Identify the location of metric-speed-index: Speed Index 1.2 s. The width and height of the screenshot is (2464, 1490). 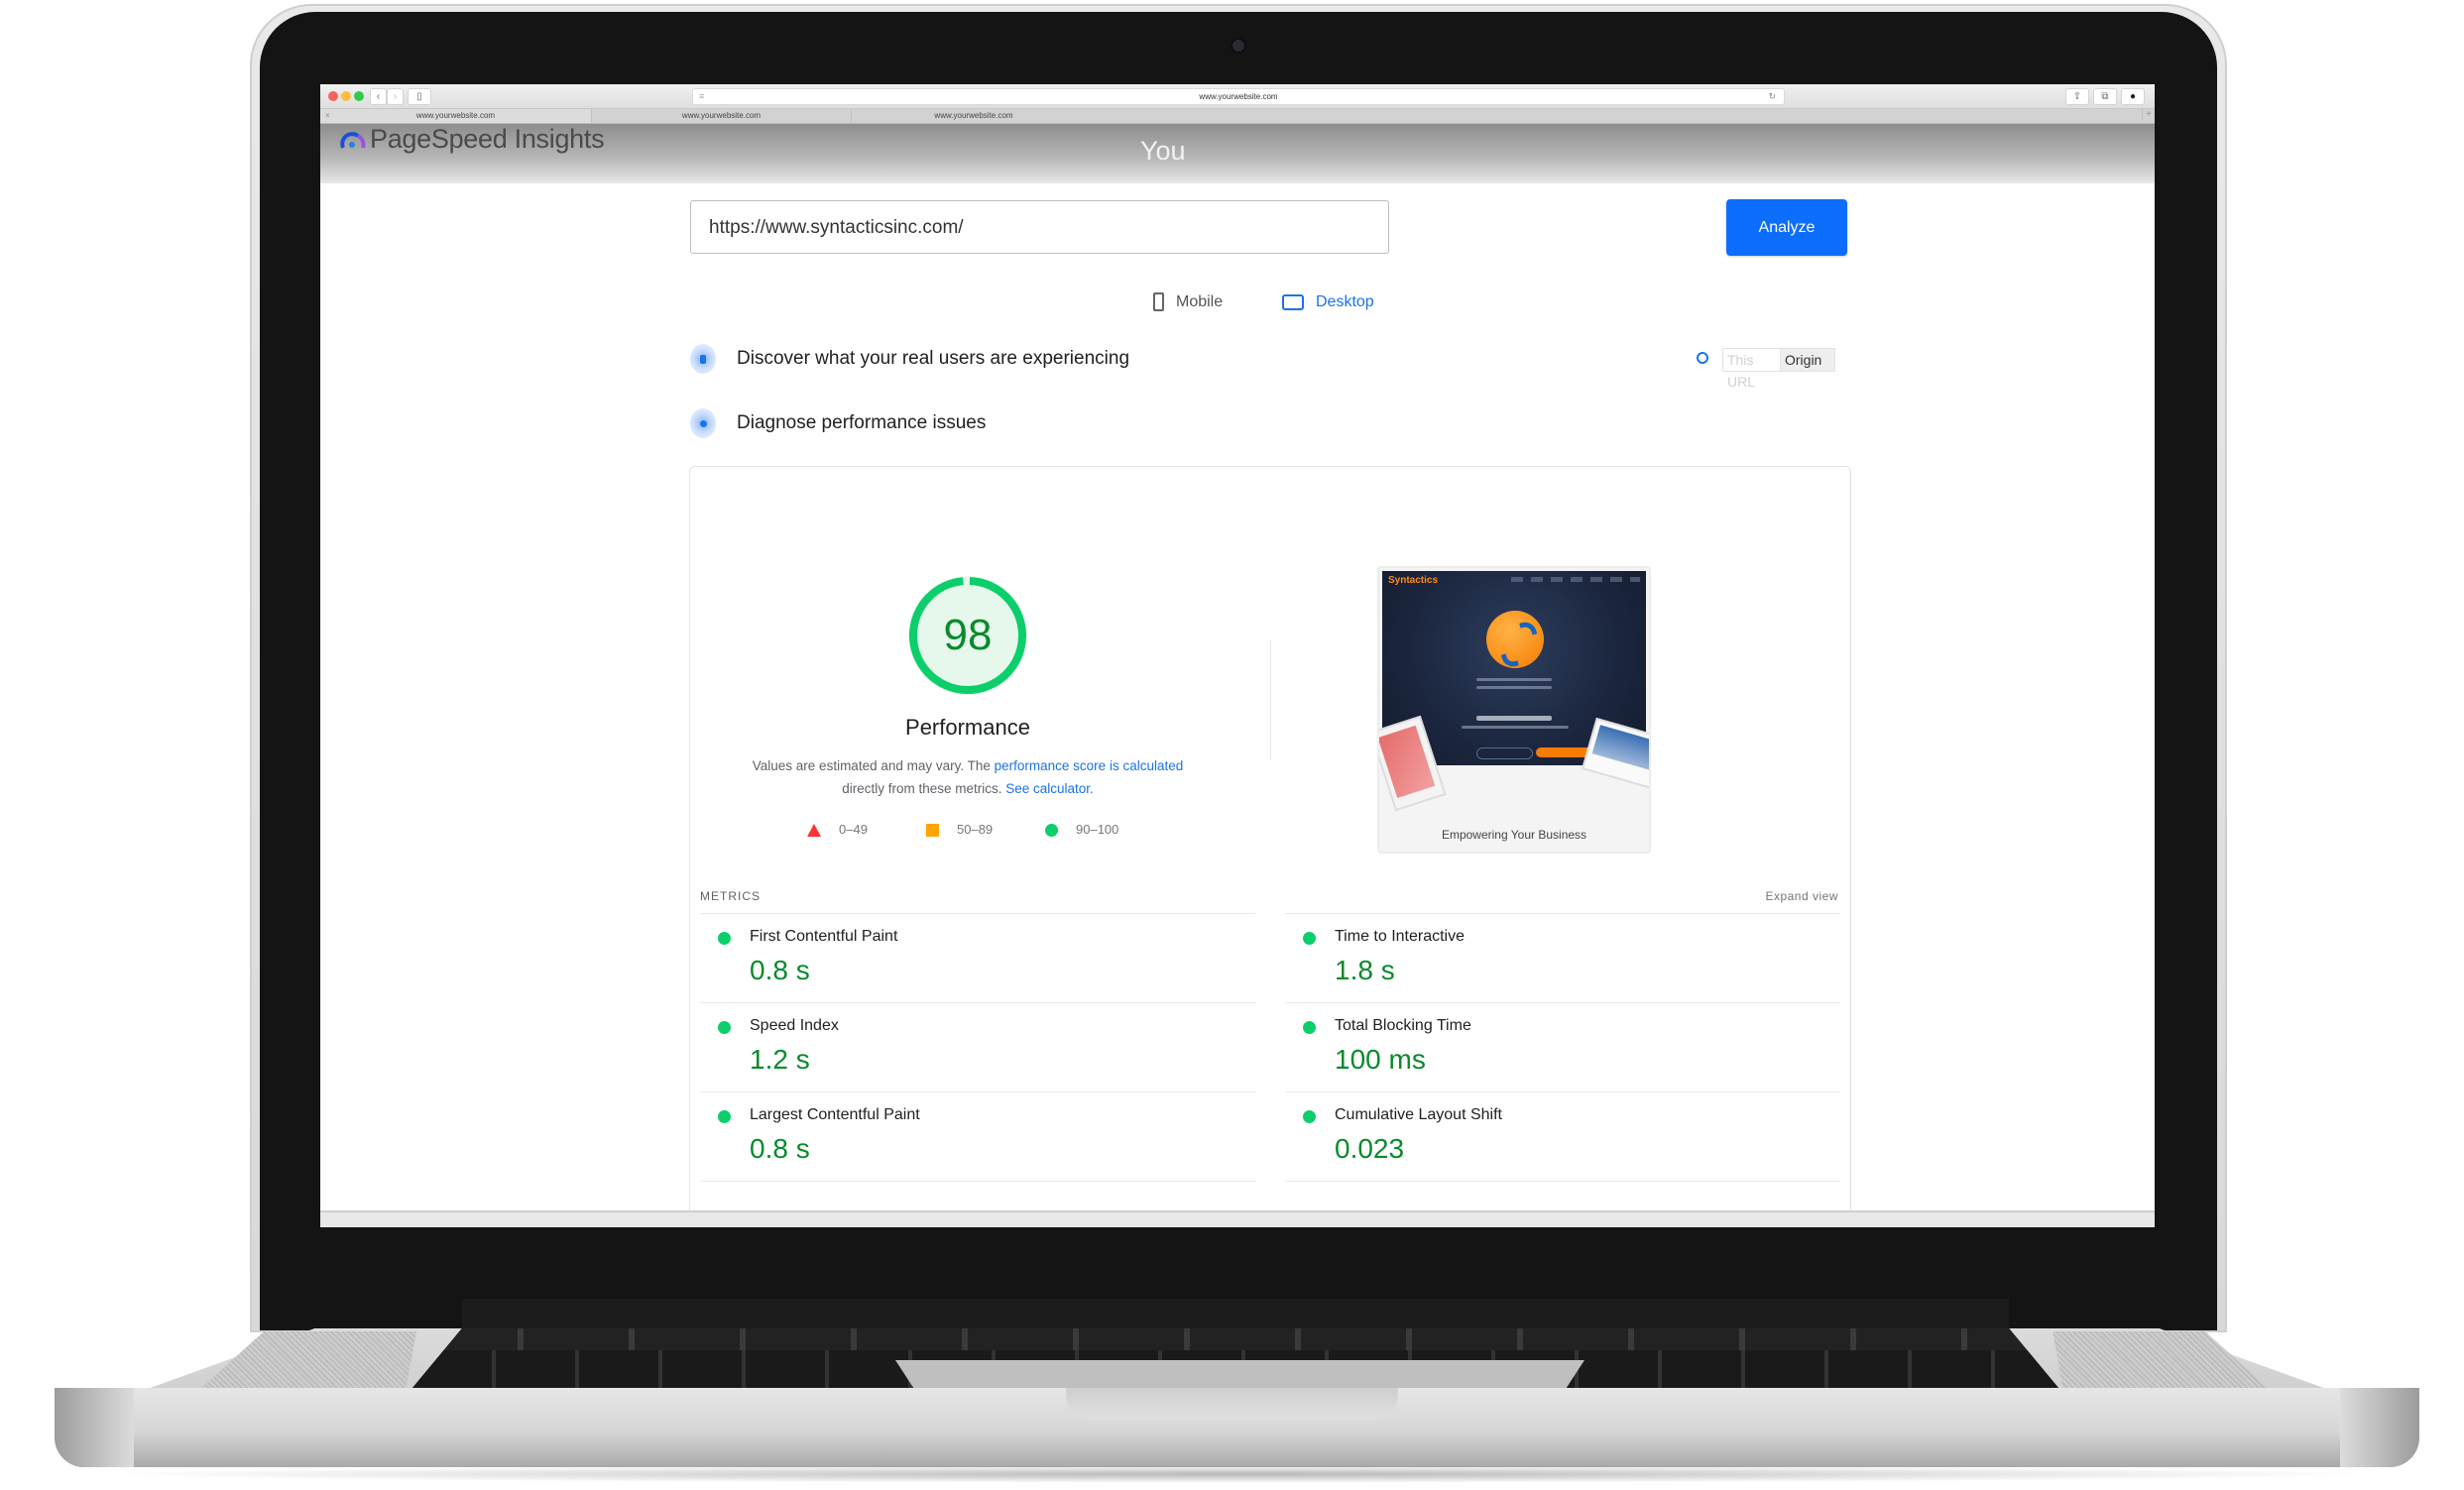
(977, 1046).